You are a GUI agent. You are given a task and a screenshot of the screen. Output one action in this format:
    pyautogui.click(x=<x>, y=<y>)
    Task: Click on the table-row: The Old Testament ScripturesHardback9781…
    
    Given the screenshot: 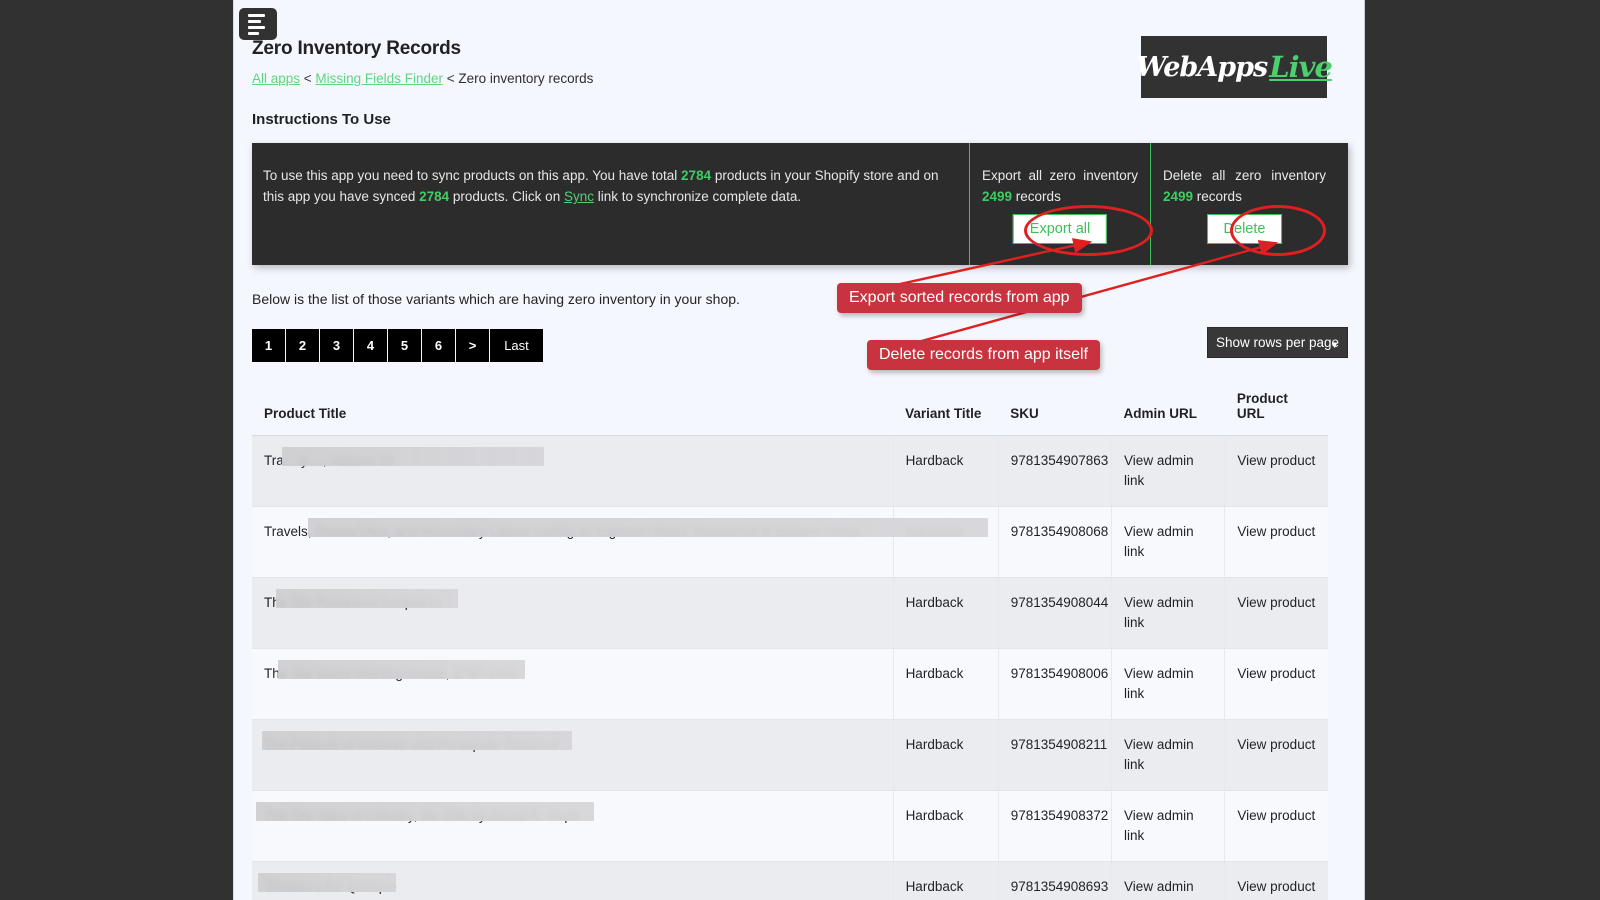 What is the action you would take?
    pyautogui.click(x=790, y=613)
    